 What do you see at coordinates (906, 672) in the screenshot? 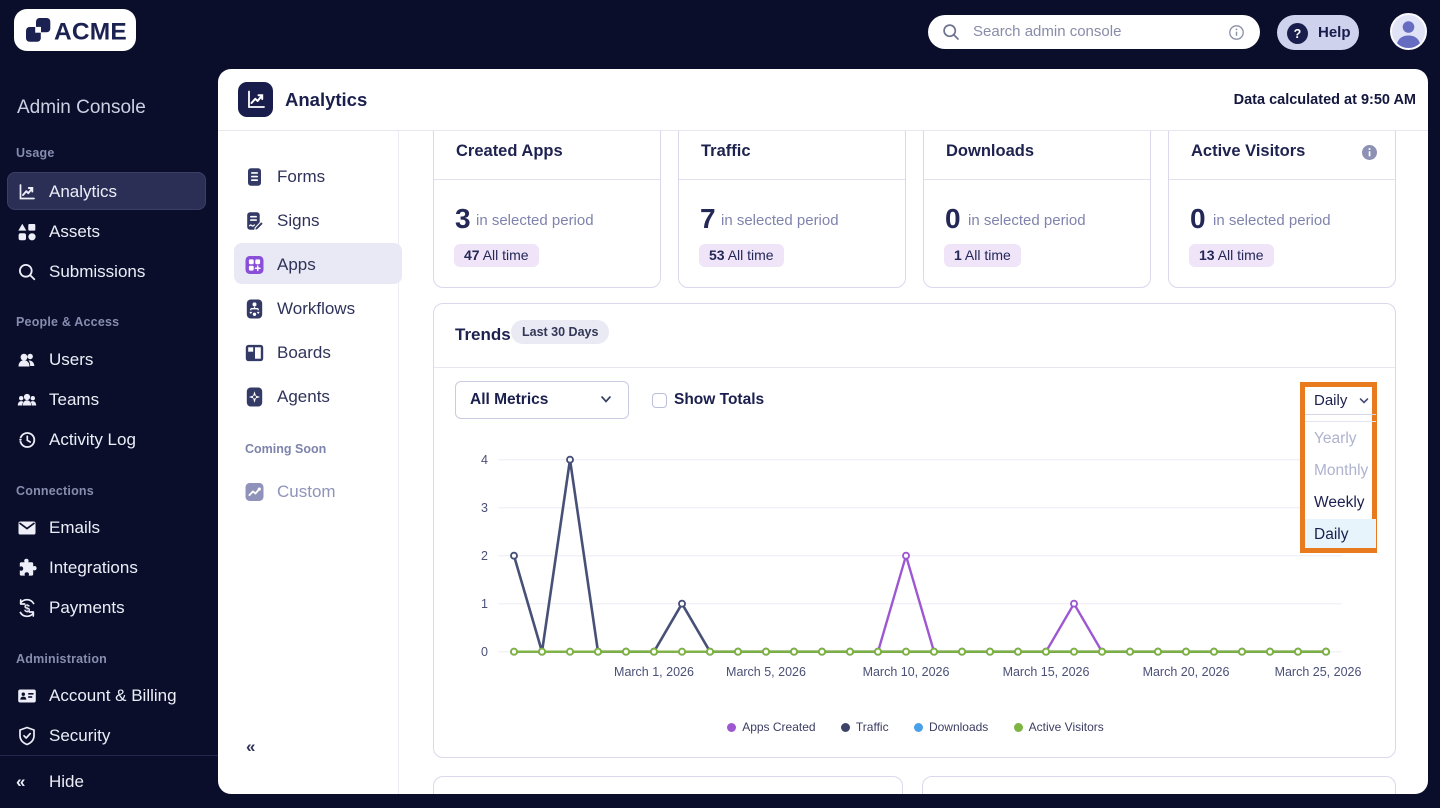
I see `svg-text: March 10, 2026` at bounding box center [906, 672].